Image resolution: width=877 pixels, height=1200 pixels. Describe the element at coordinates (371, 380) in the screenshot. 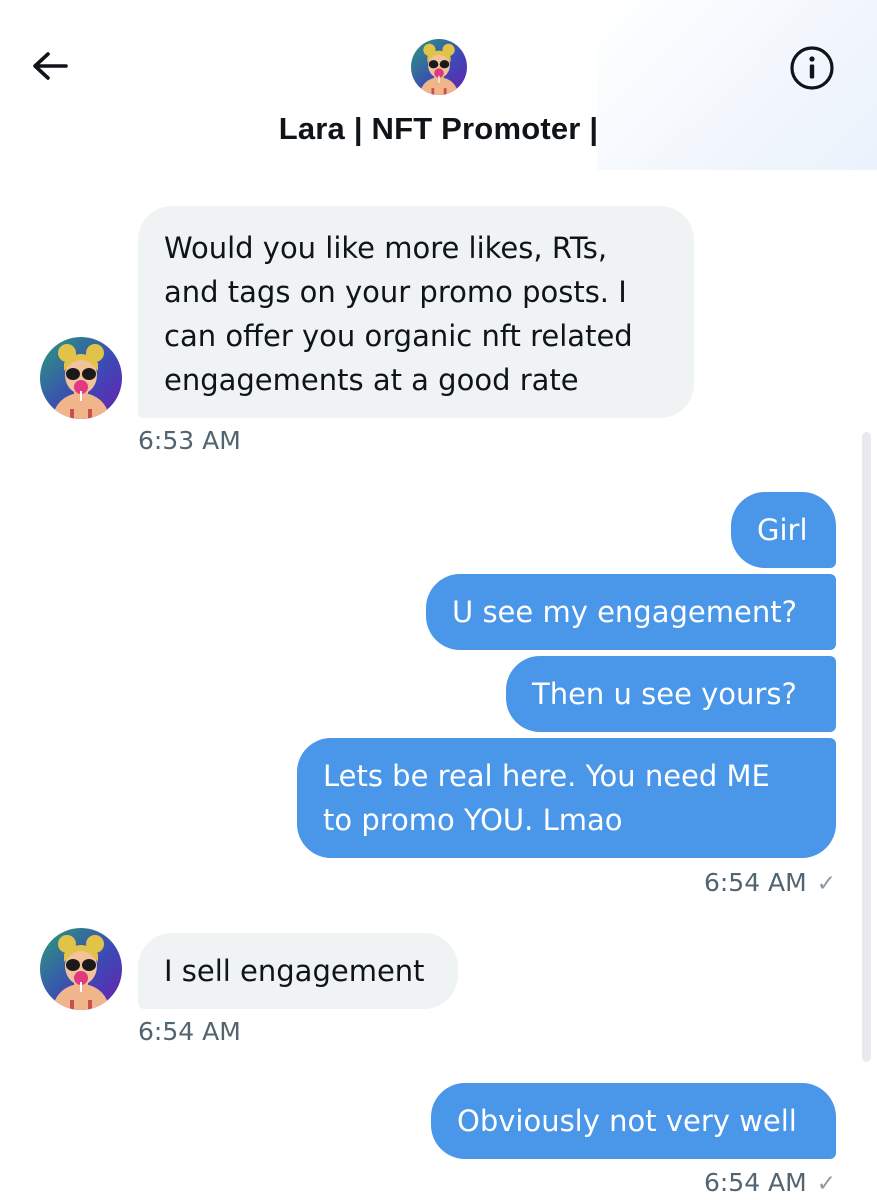

I see `message-line: engagements at a good rate` at that location.